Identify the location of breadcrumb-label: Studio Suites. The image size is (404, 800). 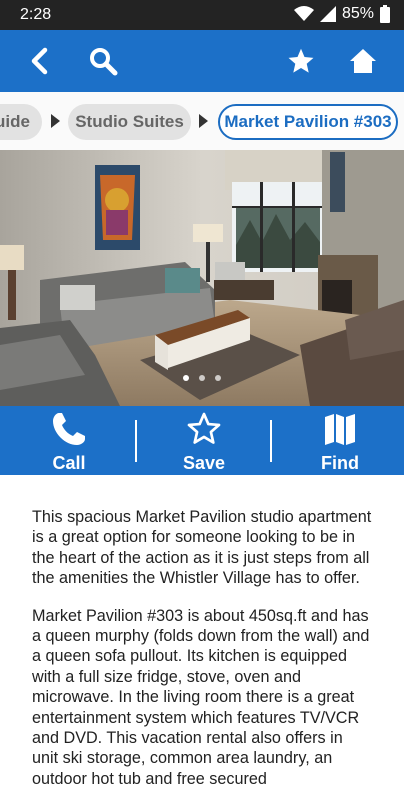
(129, 121).